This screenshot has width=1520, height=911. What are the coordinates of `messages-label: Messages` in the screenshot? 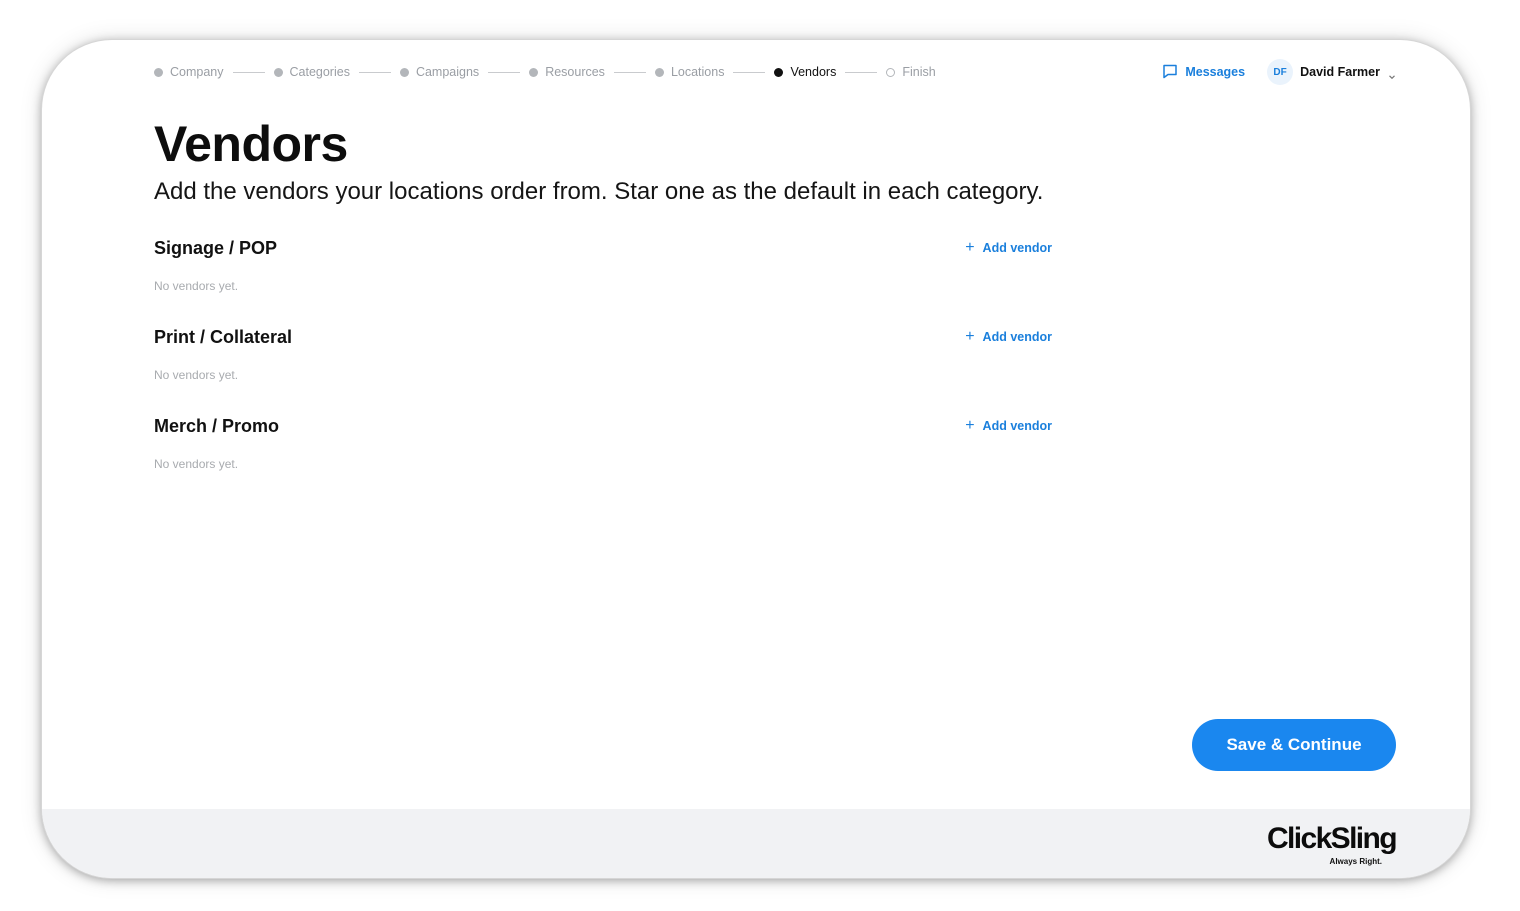 It's located at (1215, 72).